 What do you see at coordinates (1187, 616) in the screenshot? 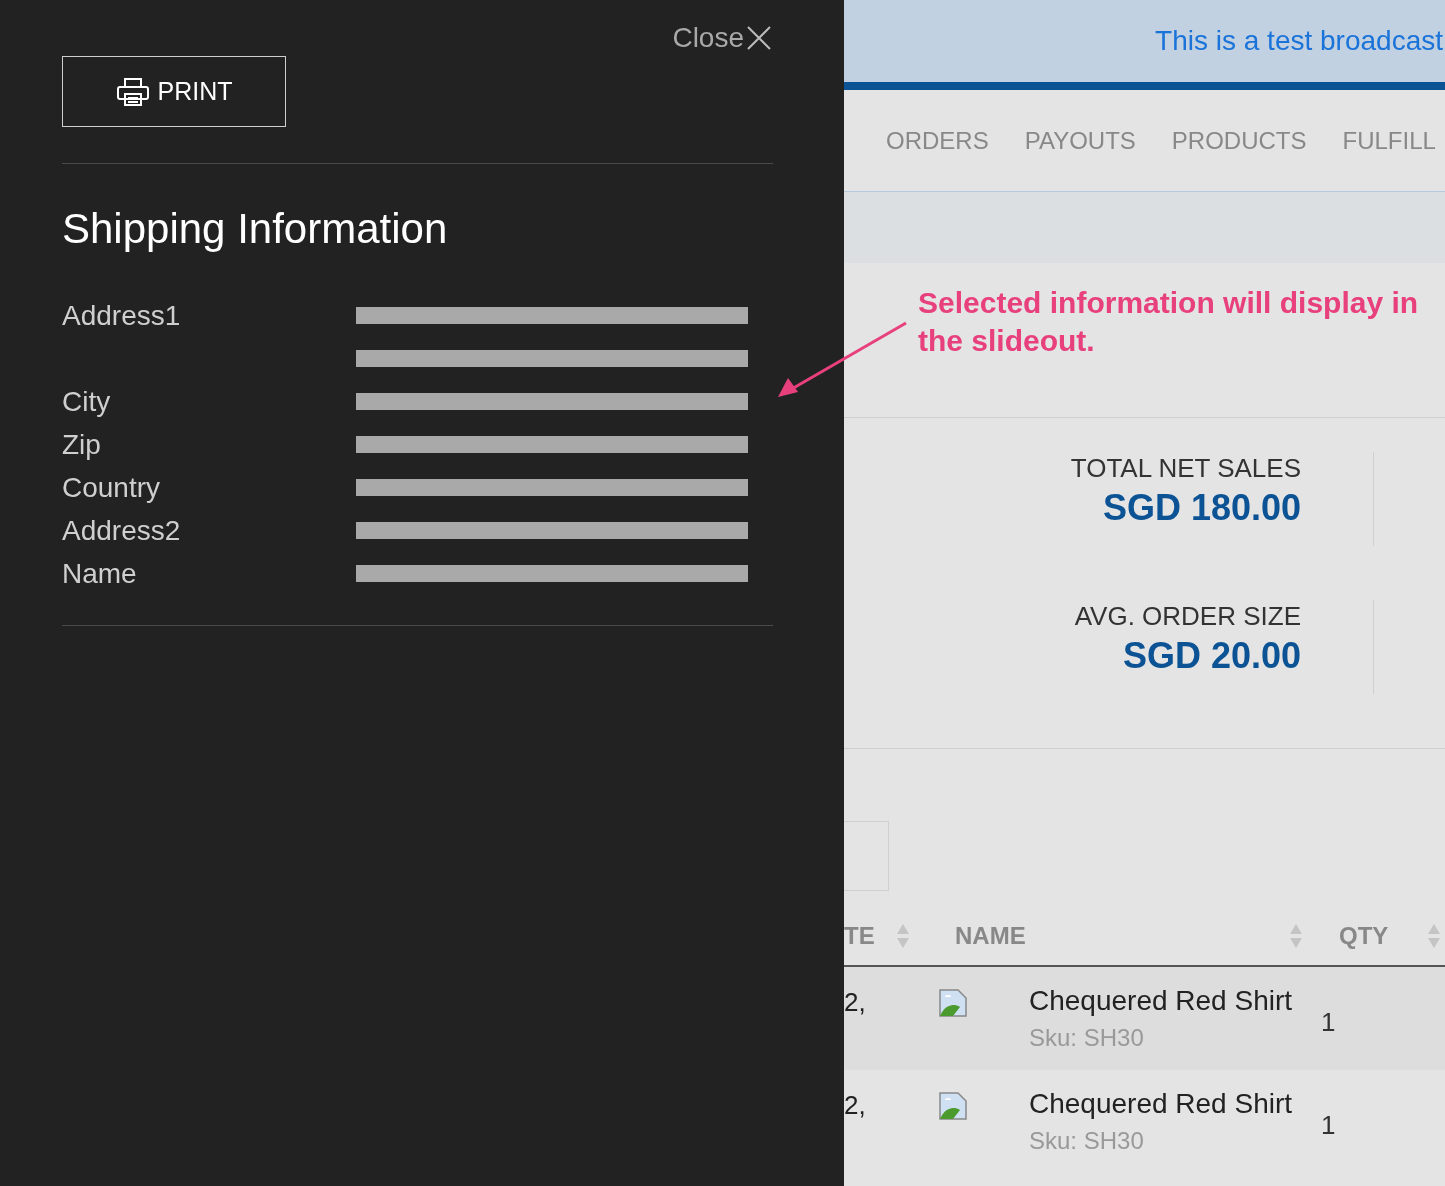
I see `stat-label: AVG. ORDER SIZE` at bounding box center [1187, 616].